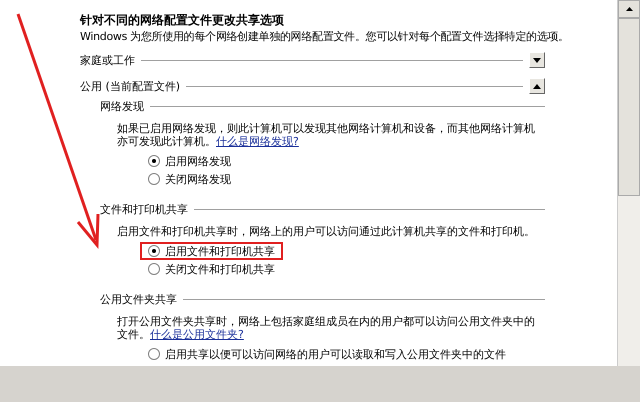 This screenshot has width=640, height=402. I want to click on section-title: 文件和打印机共享, so click(144, 209).